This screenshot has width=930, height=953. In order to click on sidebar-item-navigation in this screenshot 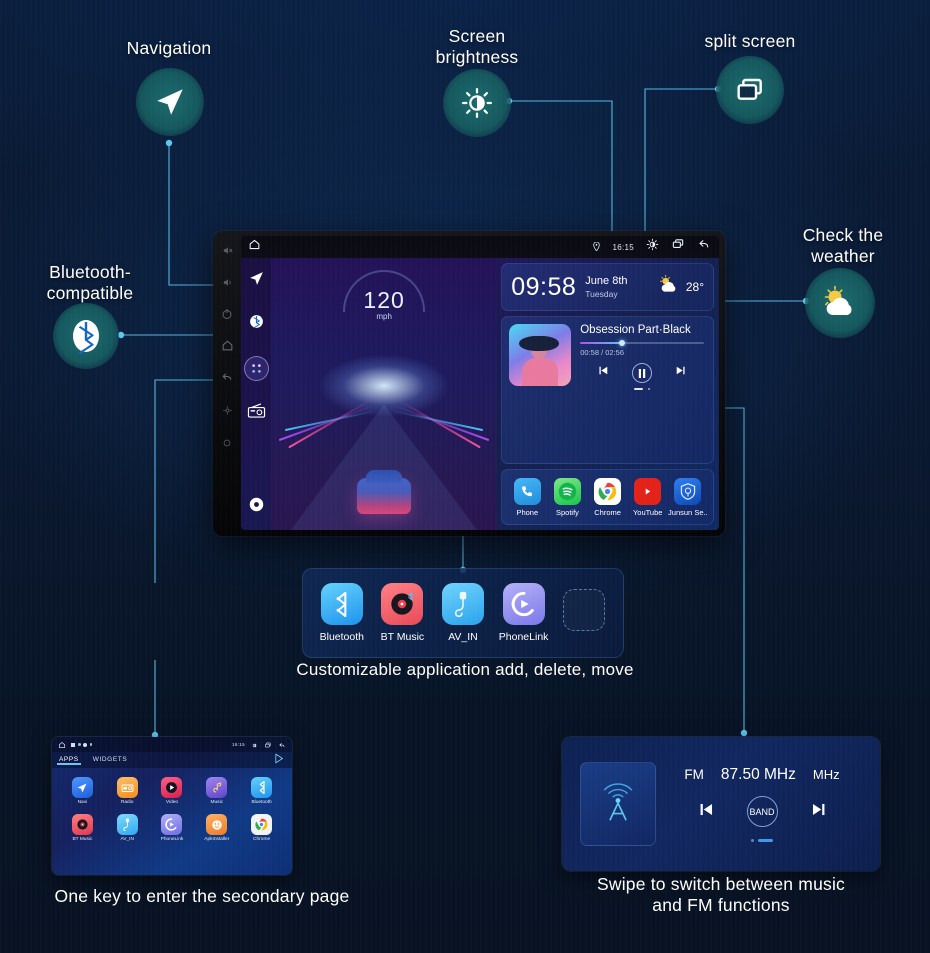, I will do `click(256, 281)`.